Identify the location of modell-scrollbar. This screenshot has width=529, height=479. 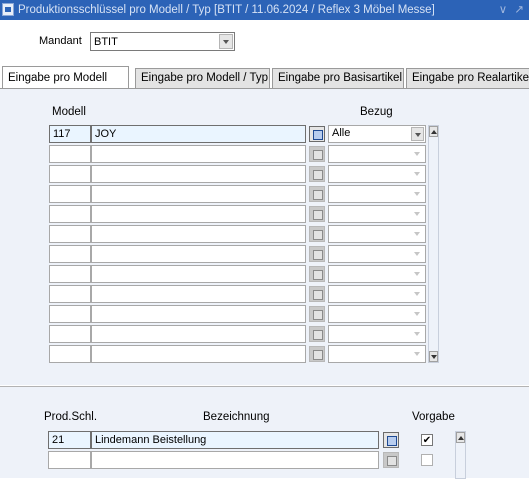
(433, 244).